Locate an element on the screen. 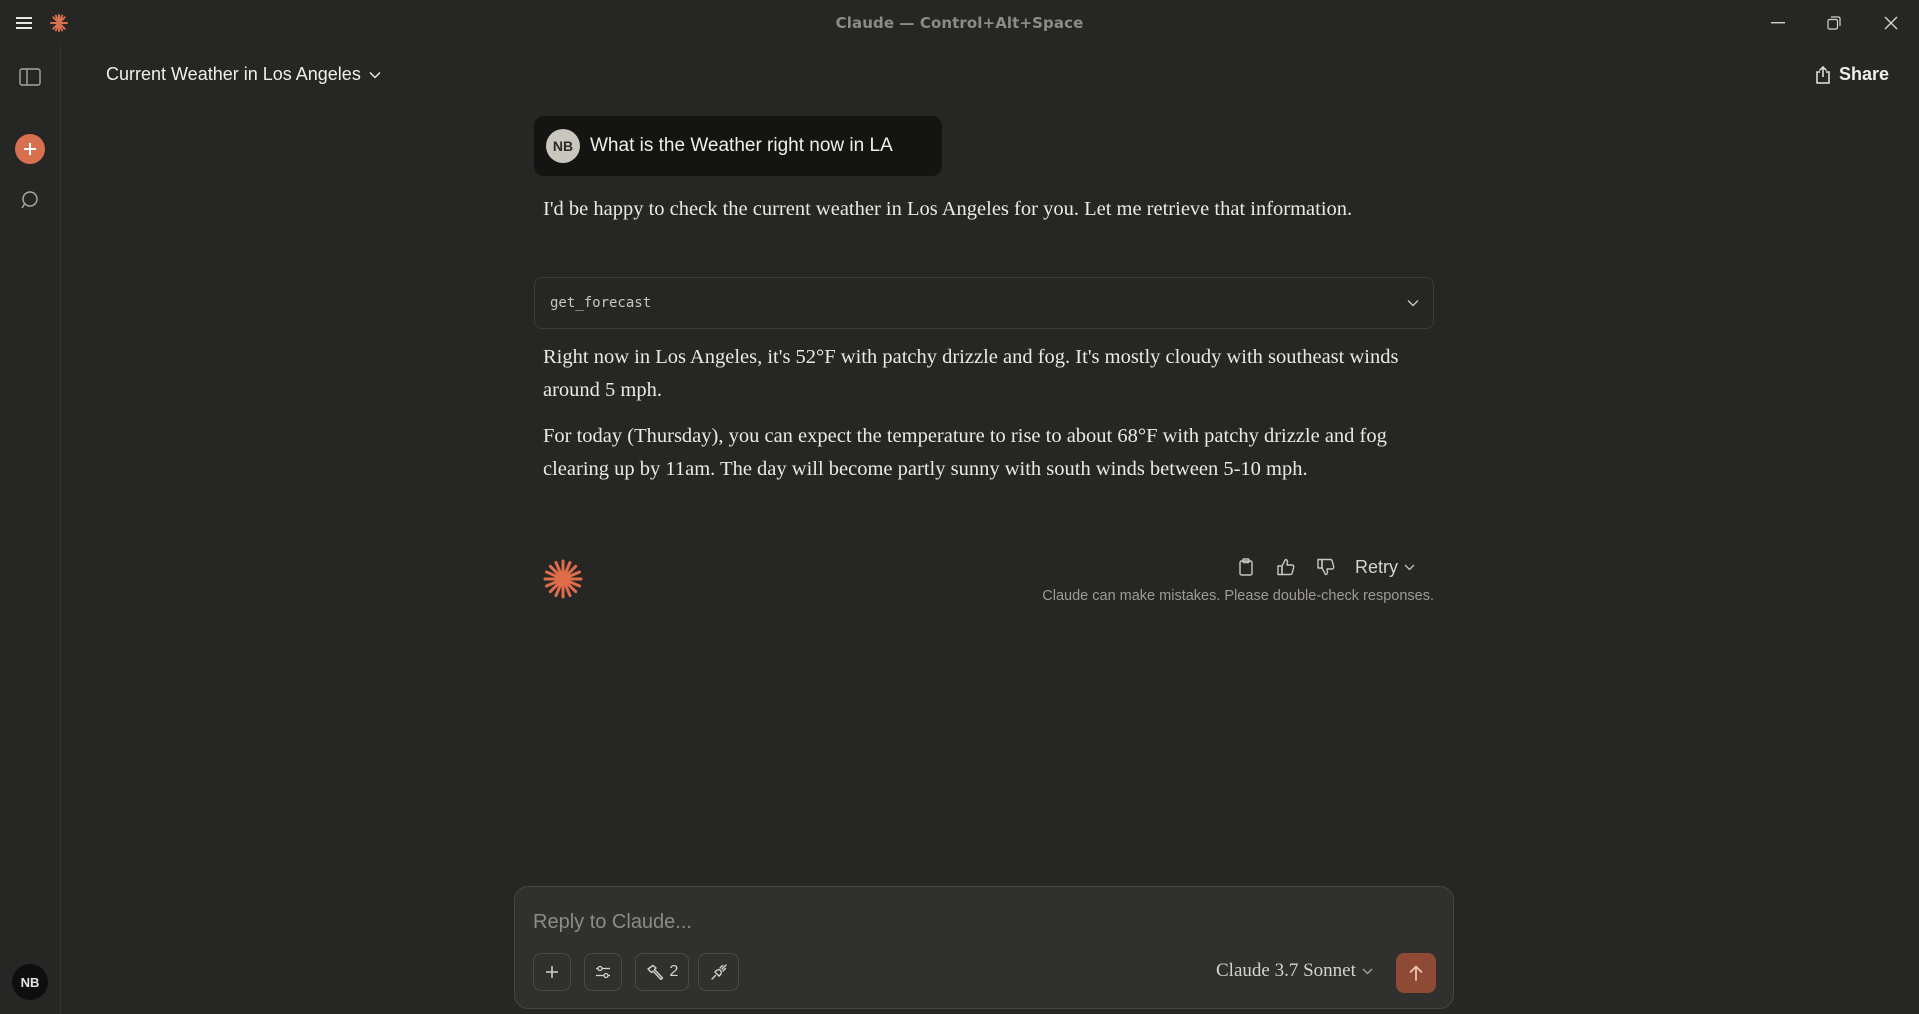  copy-icon is located at coordinates (1246, 567).